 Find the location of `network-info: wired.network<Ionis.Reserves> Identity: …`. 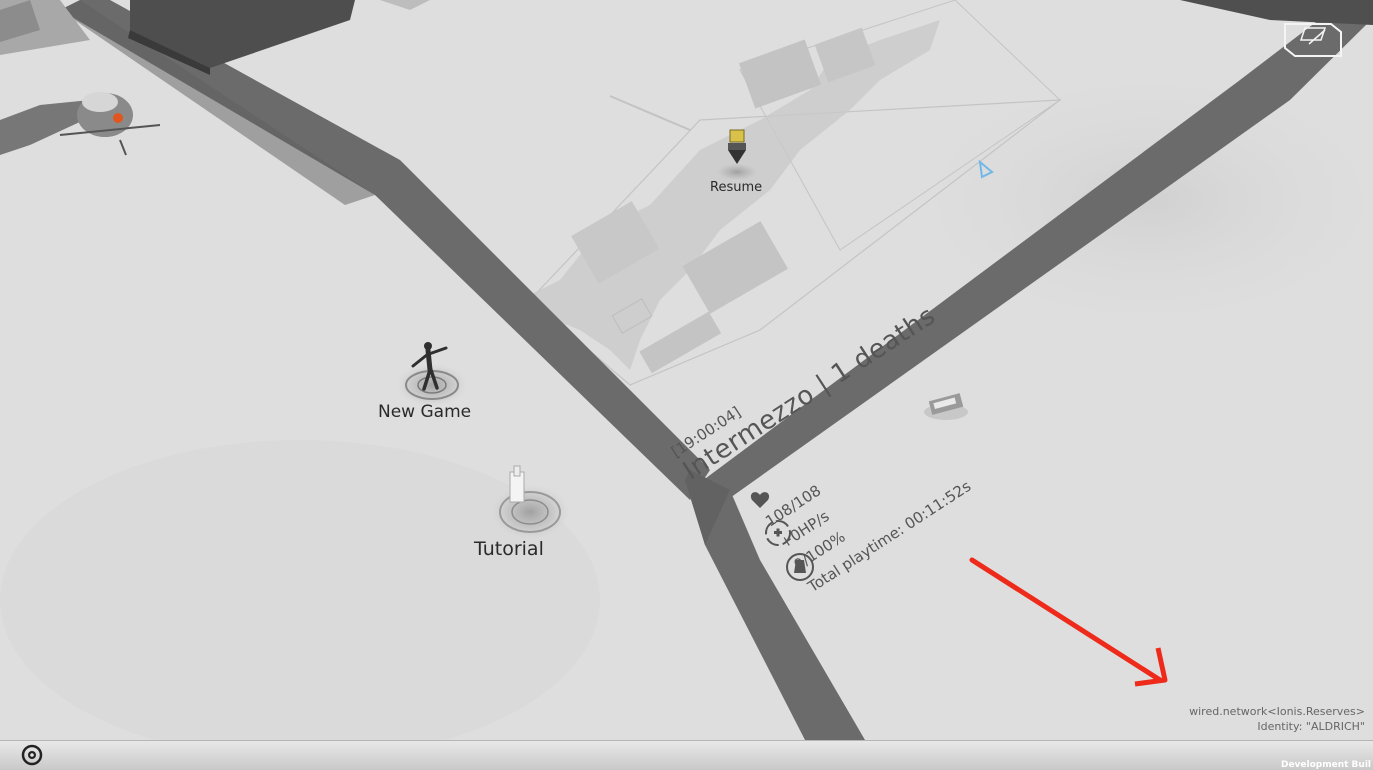

network-info: wired.network<Ionis.Reserves> Identity: … is located at coordinates (1277, 719).